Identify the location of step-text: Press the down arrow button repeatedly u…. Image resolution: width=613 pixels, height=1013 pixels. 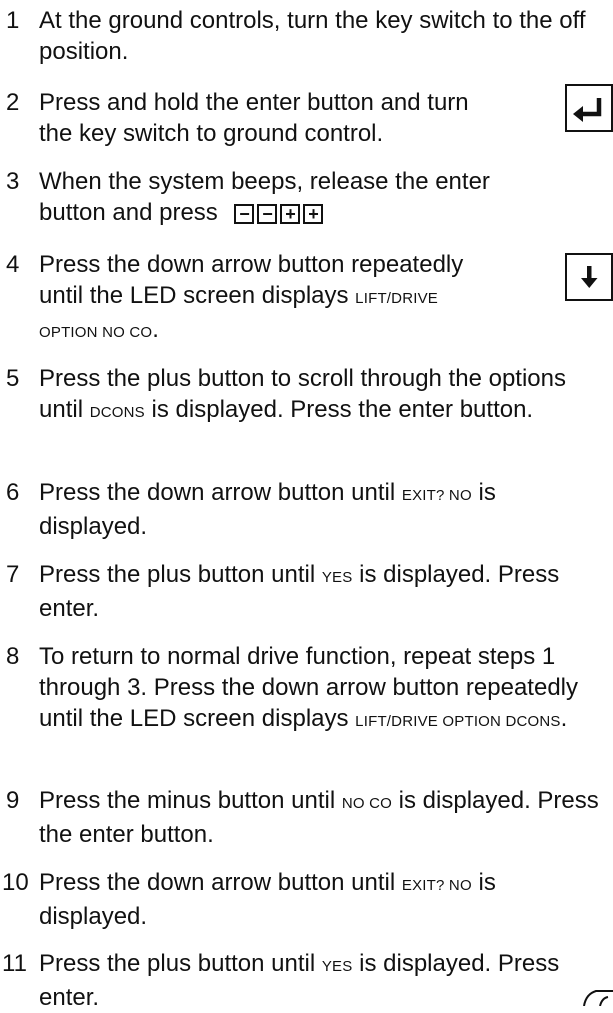
(251, 297).